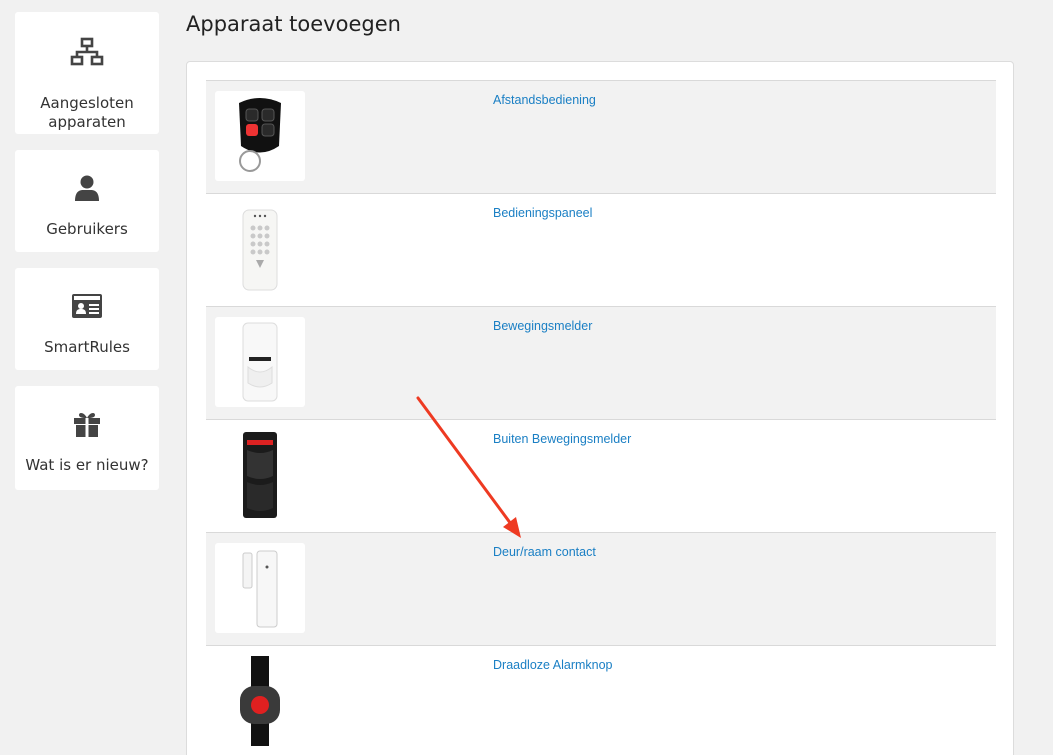  I want to click on outdoor-motion-sensor-image, so click(260, 475).